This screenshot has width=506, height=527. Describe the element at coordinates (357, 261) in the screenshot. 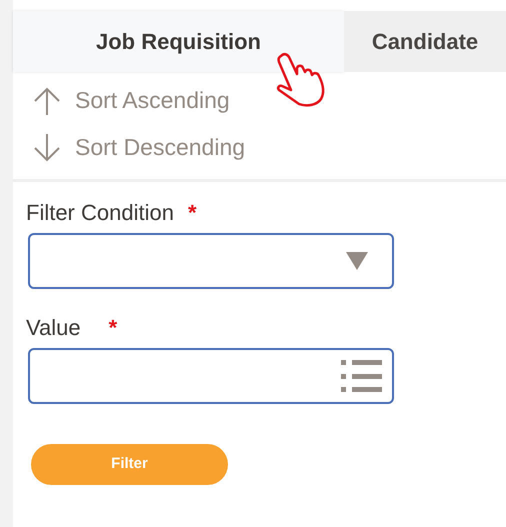

I see `dropdown-triangle-icon` at that location.